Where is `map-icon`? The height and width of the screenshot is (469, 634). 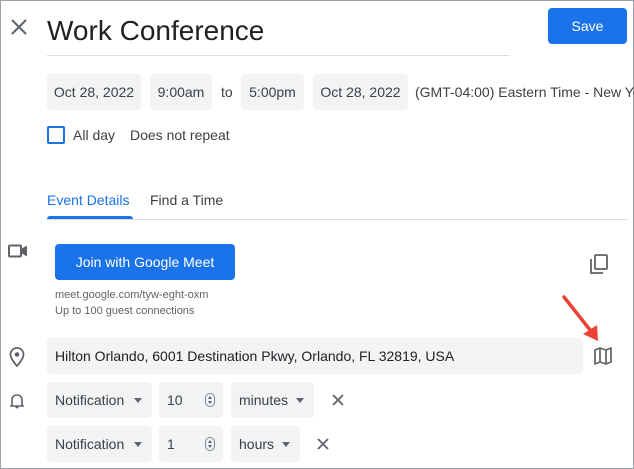 map-icon is located at coordinates (603, 356).